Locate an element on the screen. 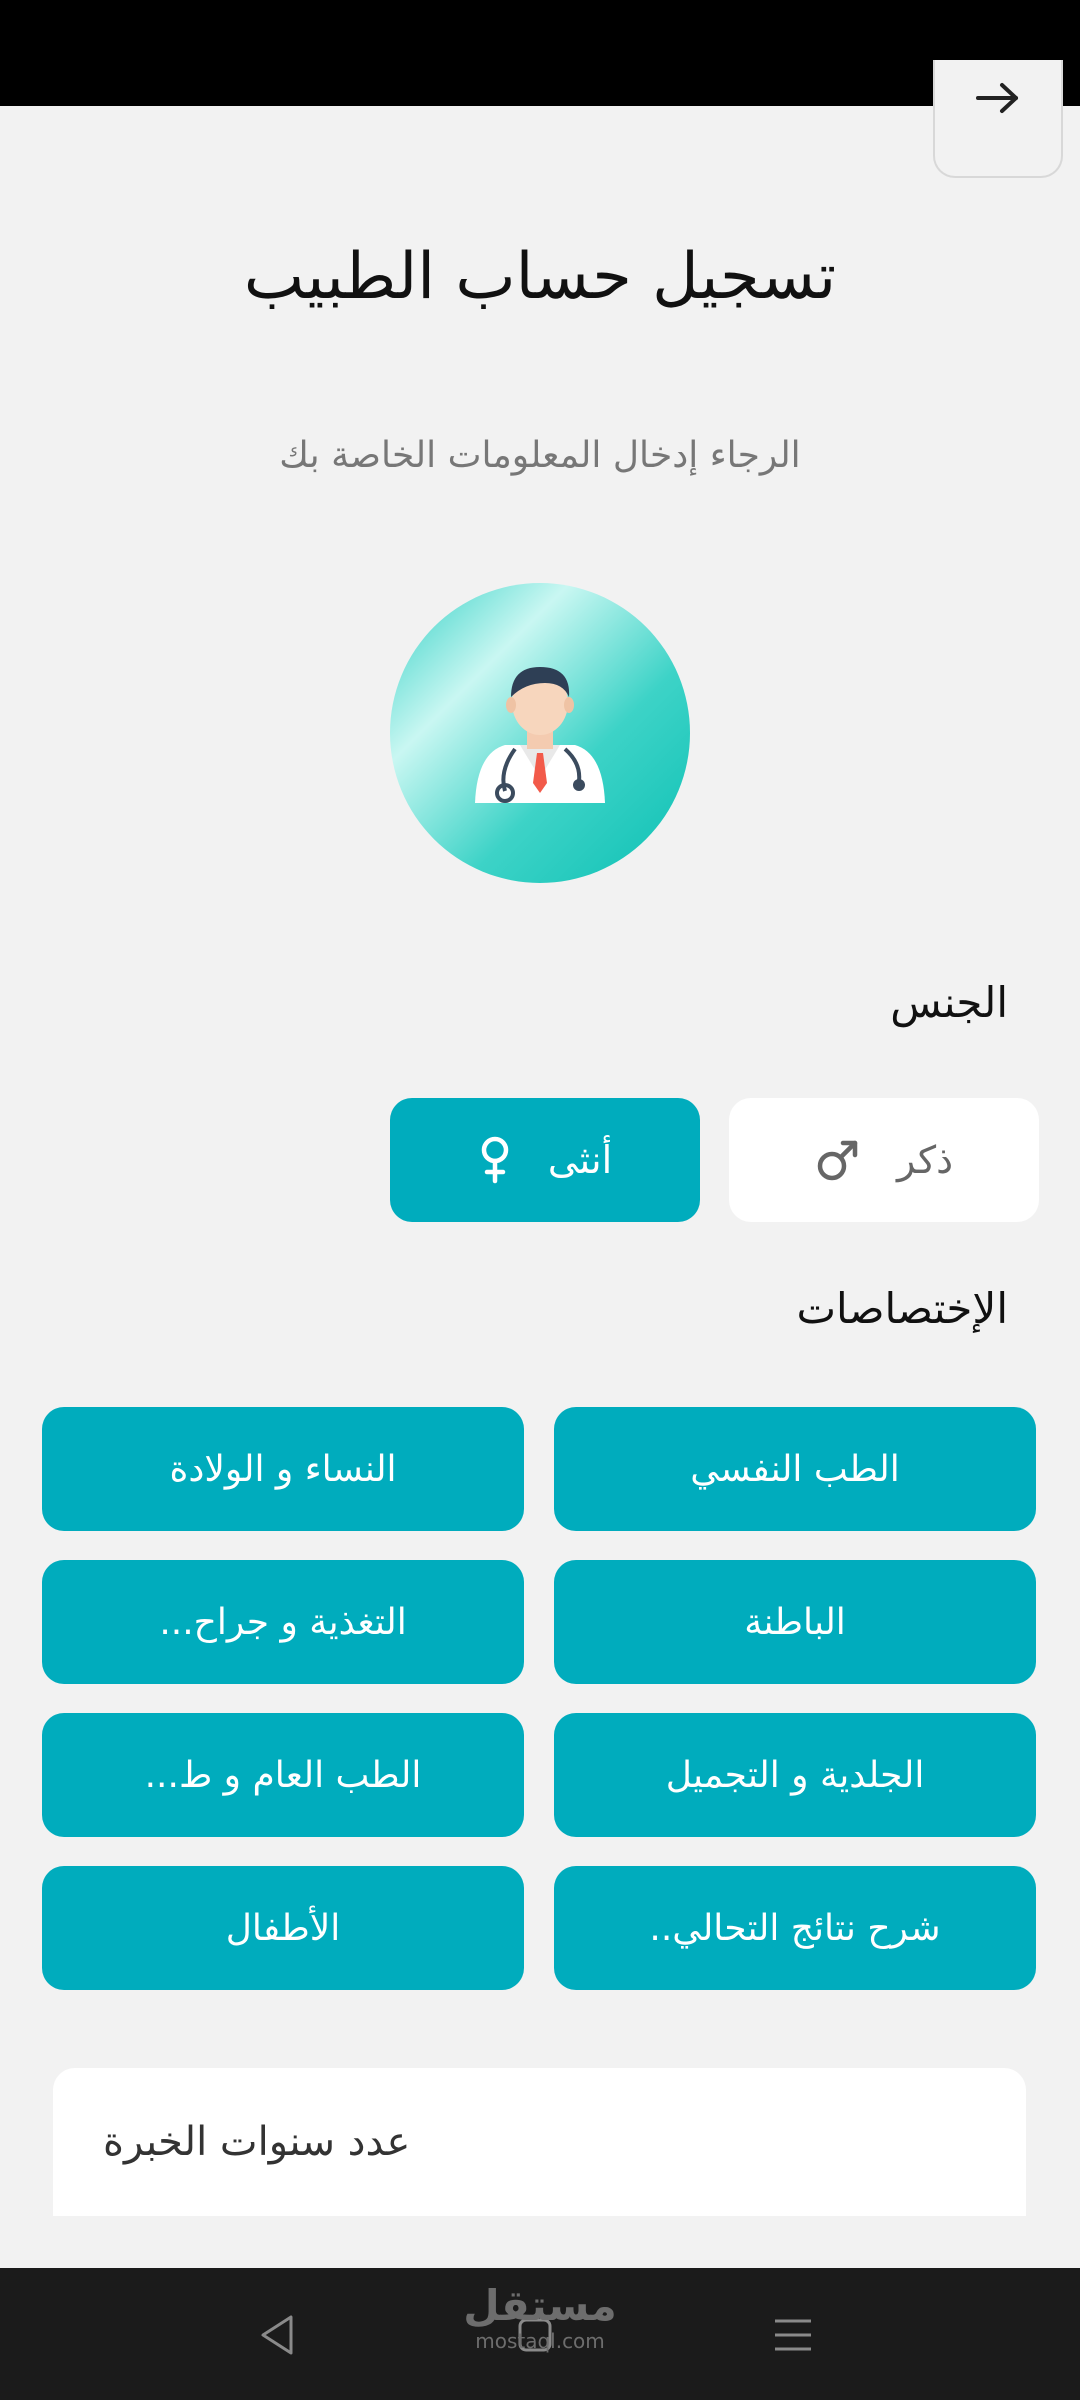 Image resolution: width=1080 pixels, height=2400 pixels. gender-label: الجنس is located at coordinates (949, 1002).